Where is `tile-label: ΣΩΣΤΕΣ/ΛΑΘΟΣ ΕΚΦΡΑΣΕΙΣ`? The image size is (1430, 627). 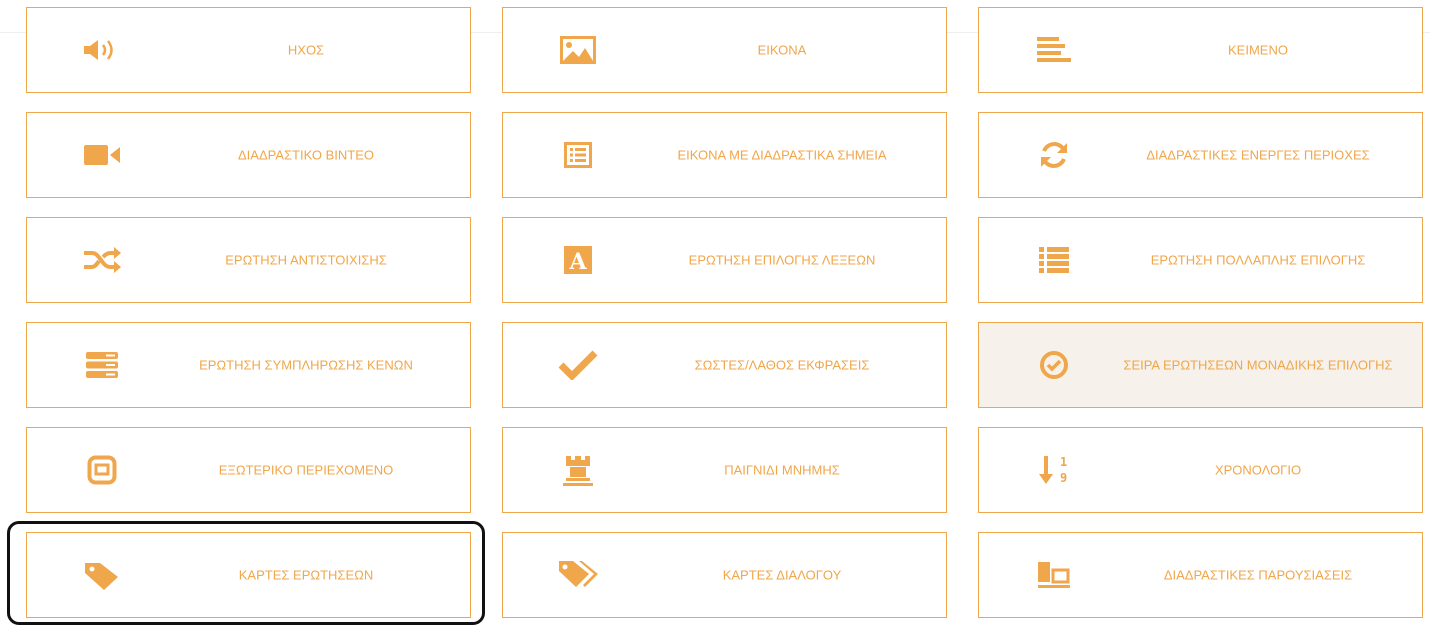
tile-label: ΣΩΣΤΕΣ/ΛΑΘΟΣ ΕΚΦΡΑΣΕΙΣ is located at coordinates (782, 365).